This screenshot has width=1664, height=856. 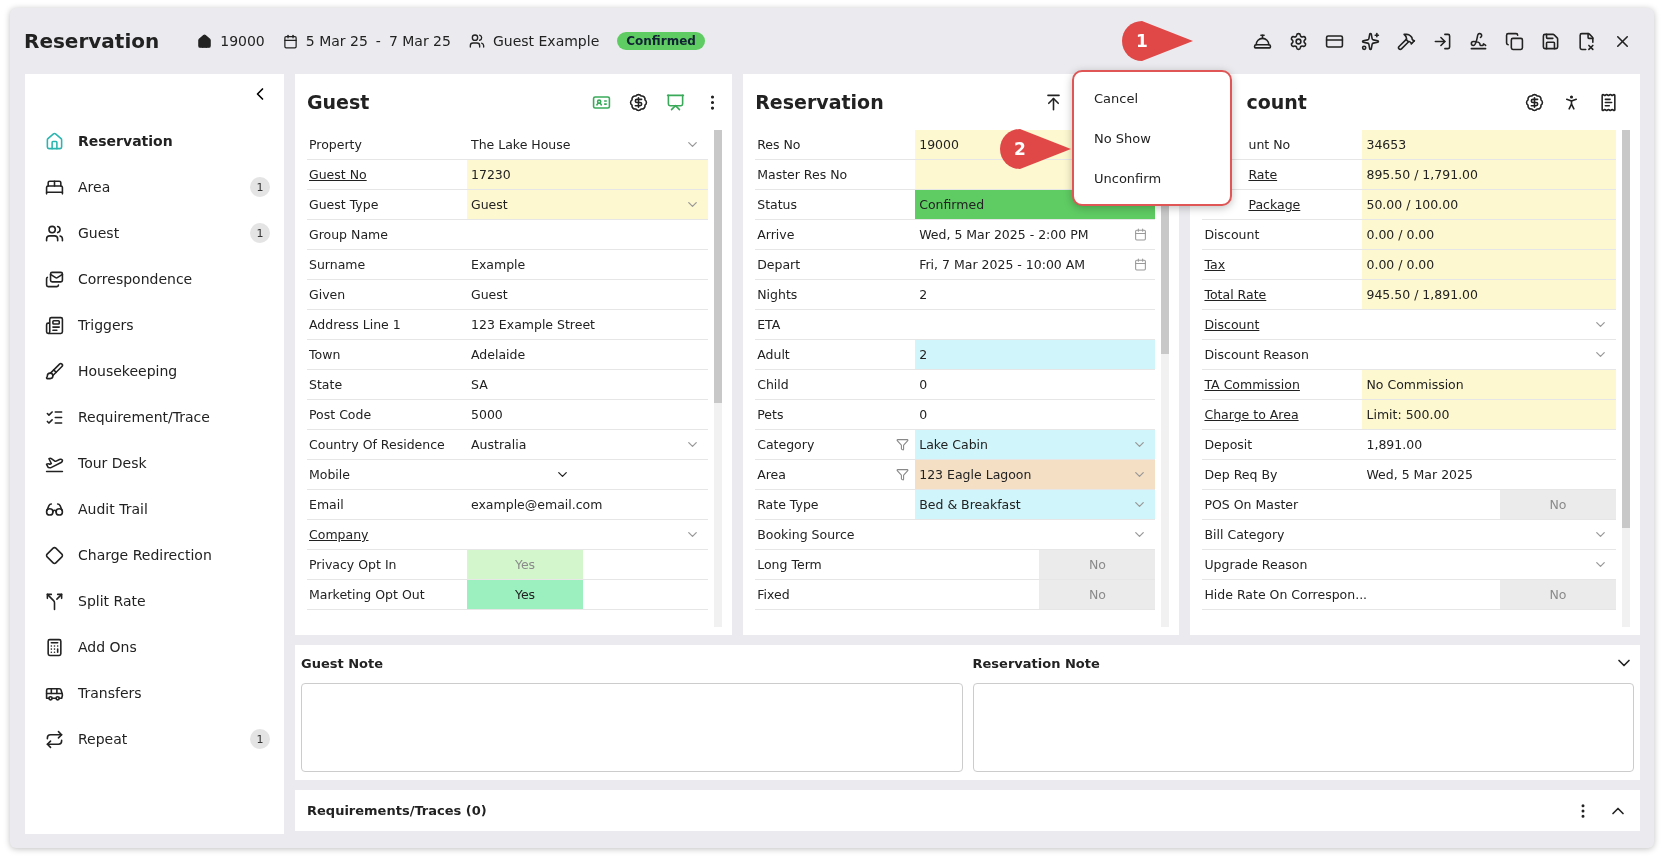 I want to click on field-label: POS On Master, so click(x=1251, y=504).